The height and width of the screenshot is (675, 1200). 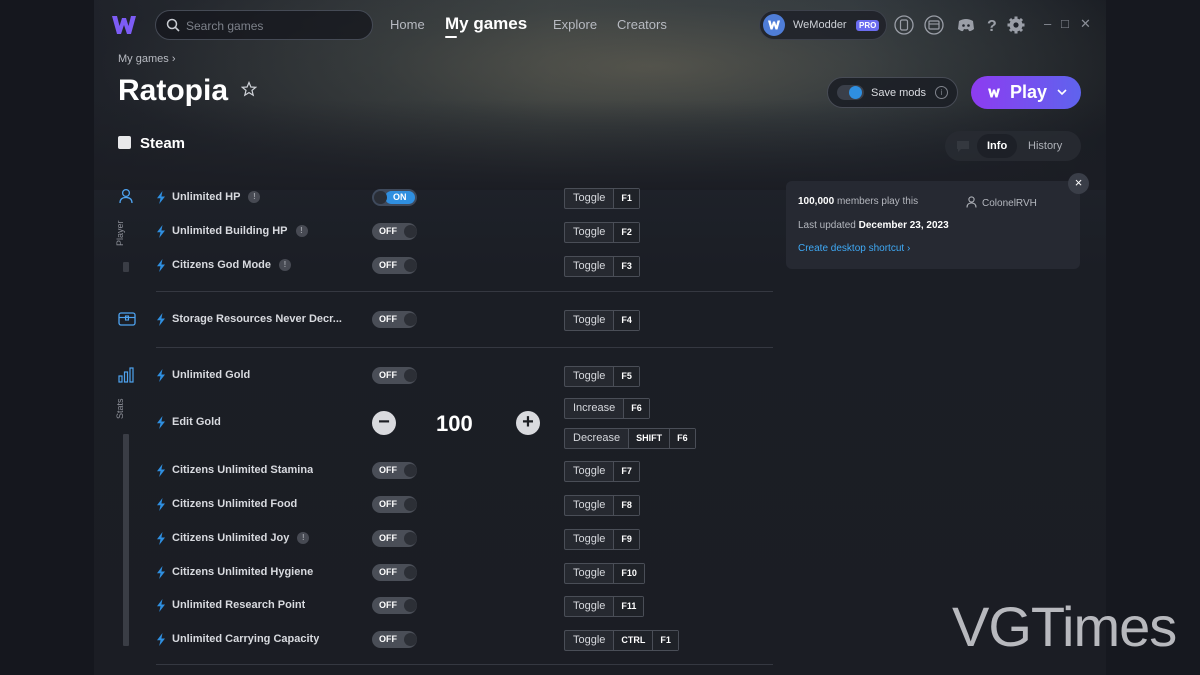 What do you see at coordinates (120, 233) in the screenshot?
I see `category-label-player: Player` at bounding box center [120, 233].